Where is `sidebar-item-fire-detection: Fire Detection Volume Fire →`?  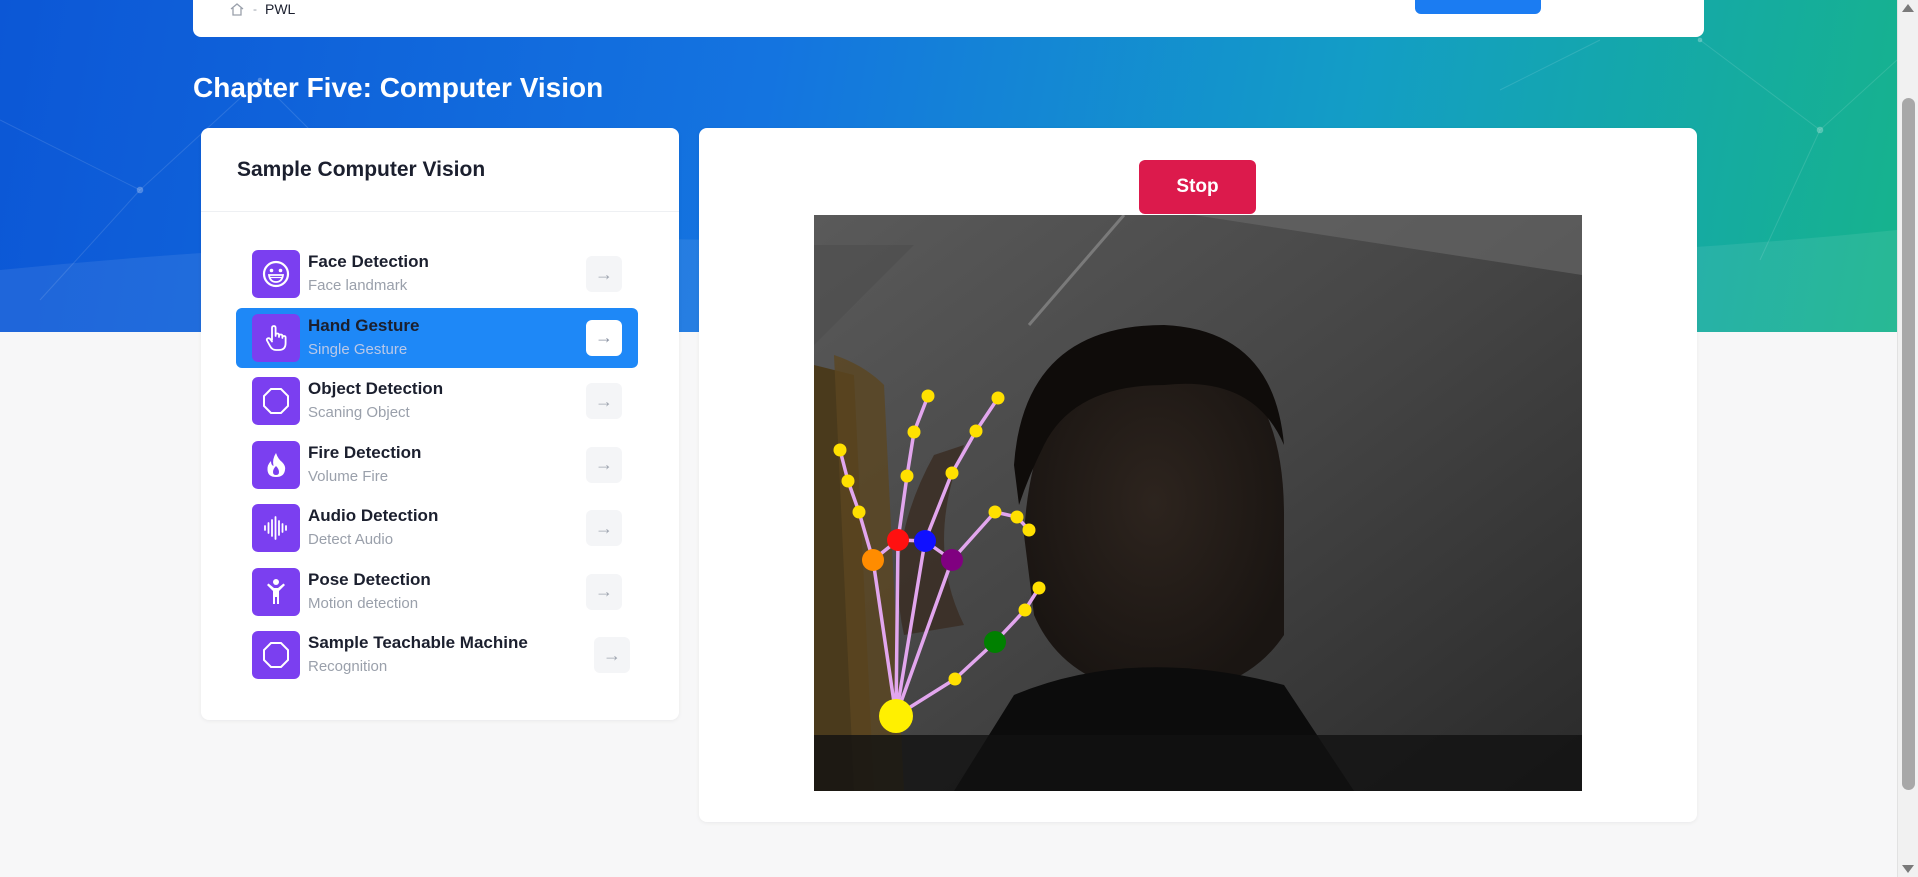 sidebar-item-fire-detection: Fire Detection Volume Fire → is located at coordinates (437, 465).